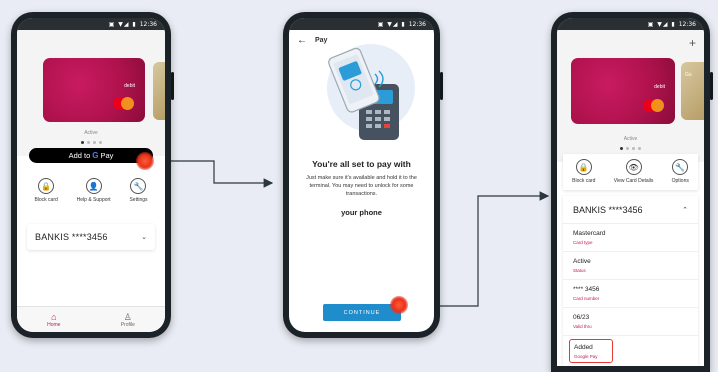 Image resolution: width=718 pixels, height=372 pixels. What do you see at coordinates (54, 316) in the screenshot?
I see `home-icon: ⌂` at bounding box center [54, 316].